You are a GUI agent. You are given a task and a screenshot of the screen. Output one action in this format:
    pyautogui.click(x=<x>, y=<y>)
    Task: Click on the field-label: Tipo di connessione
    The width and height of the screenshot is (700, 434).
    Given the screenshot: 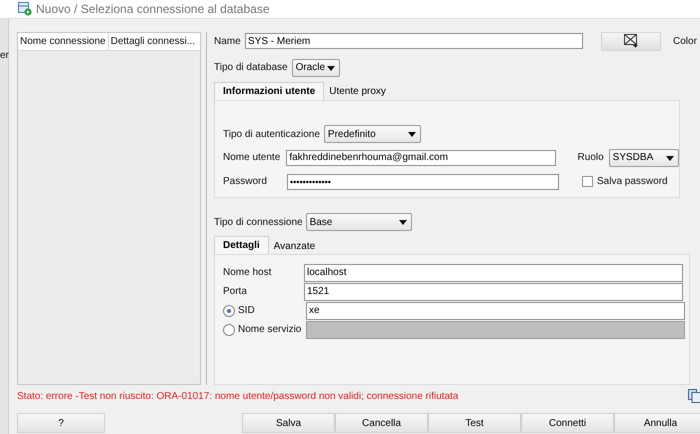 What is the action you would take?
    pyautogui.click(x=258, y=222)
    